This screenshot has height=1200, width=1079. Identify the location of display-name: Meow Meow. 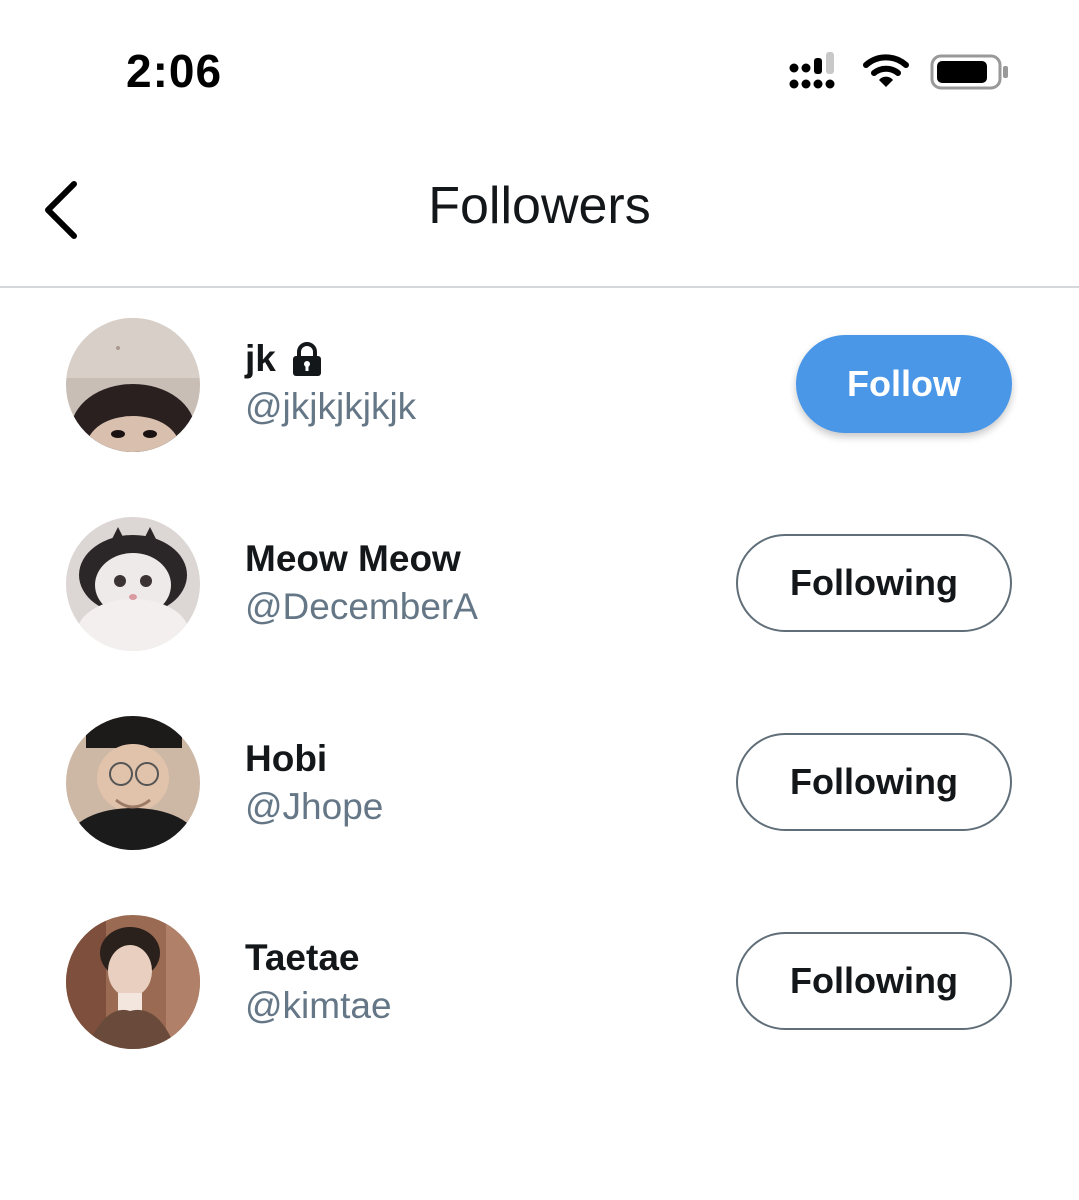
(353, 558).